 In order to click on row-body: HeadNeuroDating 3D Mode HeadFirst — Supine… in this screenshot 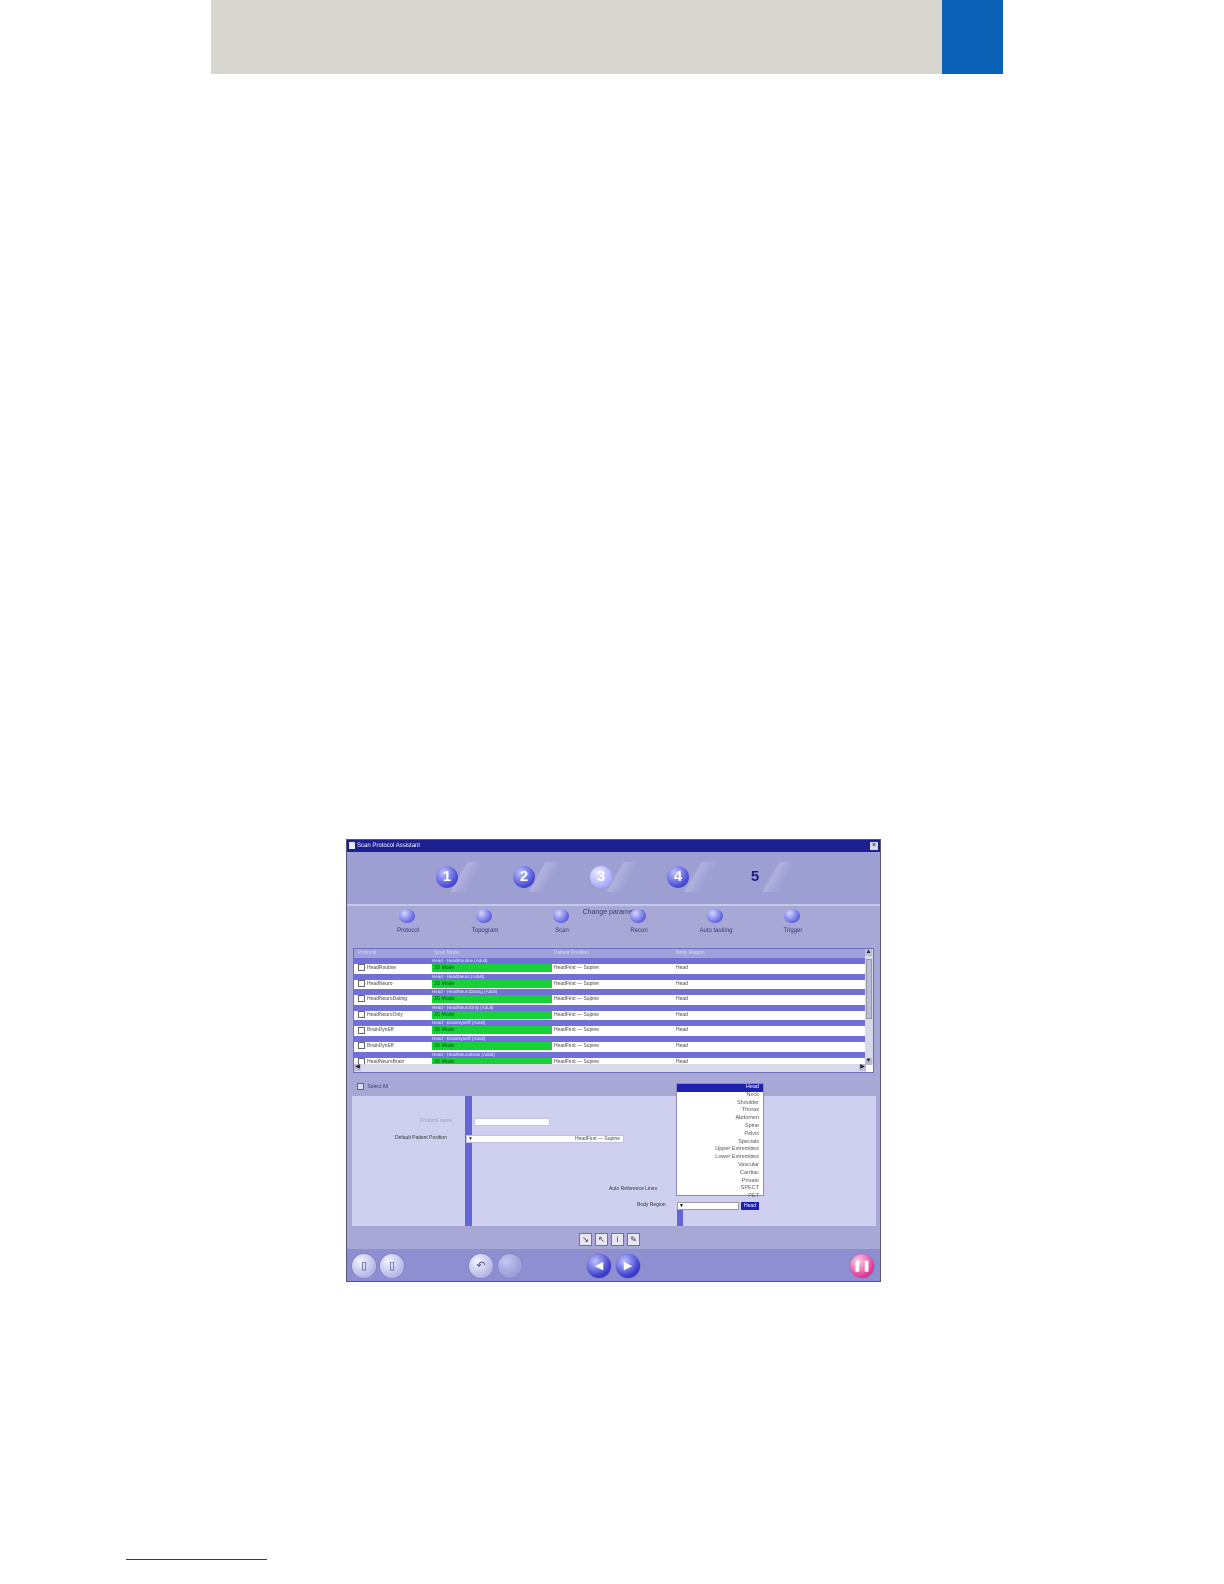, I will do `click(610, 999)`.